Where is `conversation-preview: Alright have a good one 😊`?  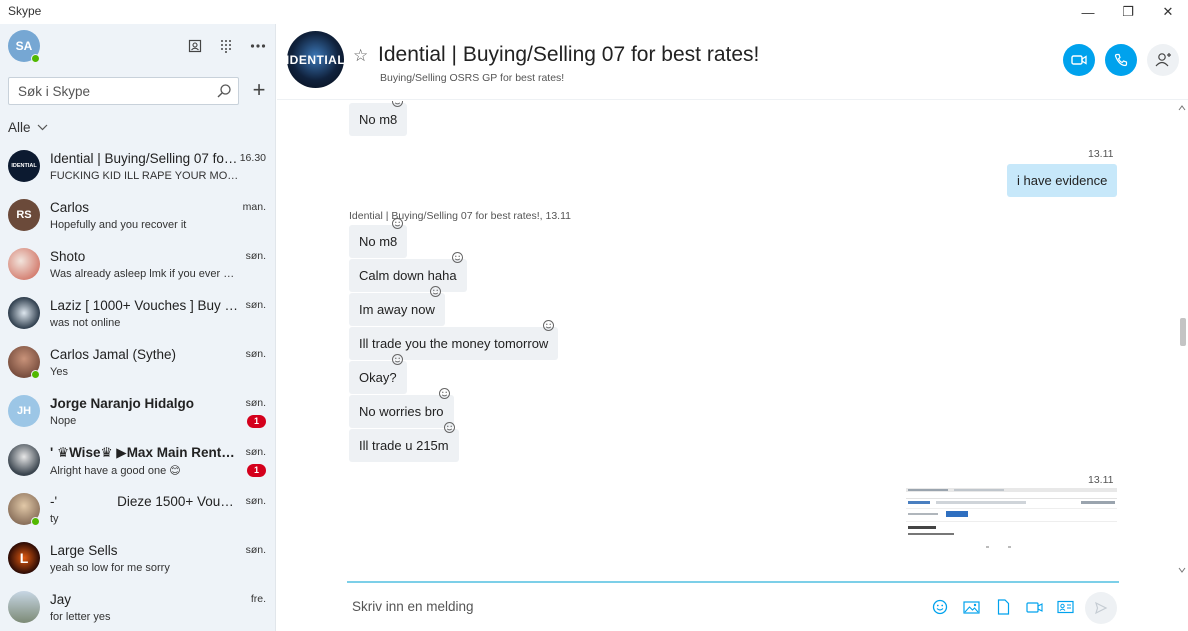 conversation-preview: Alright have a good one 😊 is located at coordinates (115, 471).